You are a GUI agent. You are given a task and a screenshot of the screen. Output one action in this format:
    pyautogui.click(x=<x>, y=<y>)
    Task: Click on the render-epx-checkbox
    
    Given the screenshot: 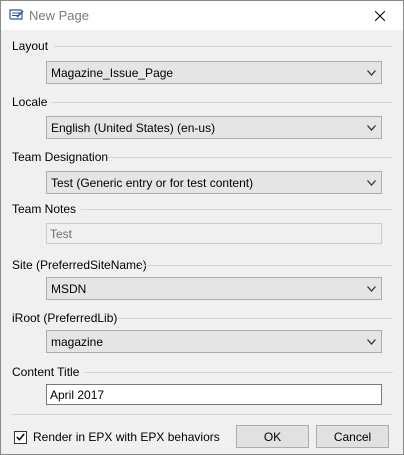 What is the action you would take?
    pyautogui.click(x=20, y=437)
    